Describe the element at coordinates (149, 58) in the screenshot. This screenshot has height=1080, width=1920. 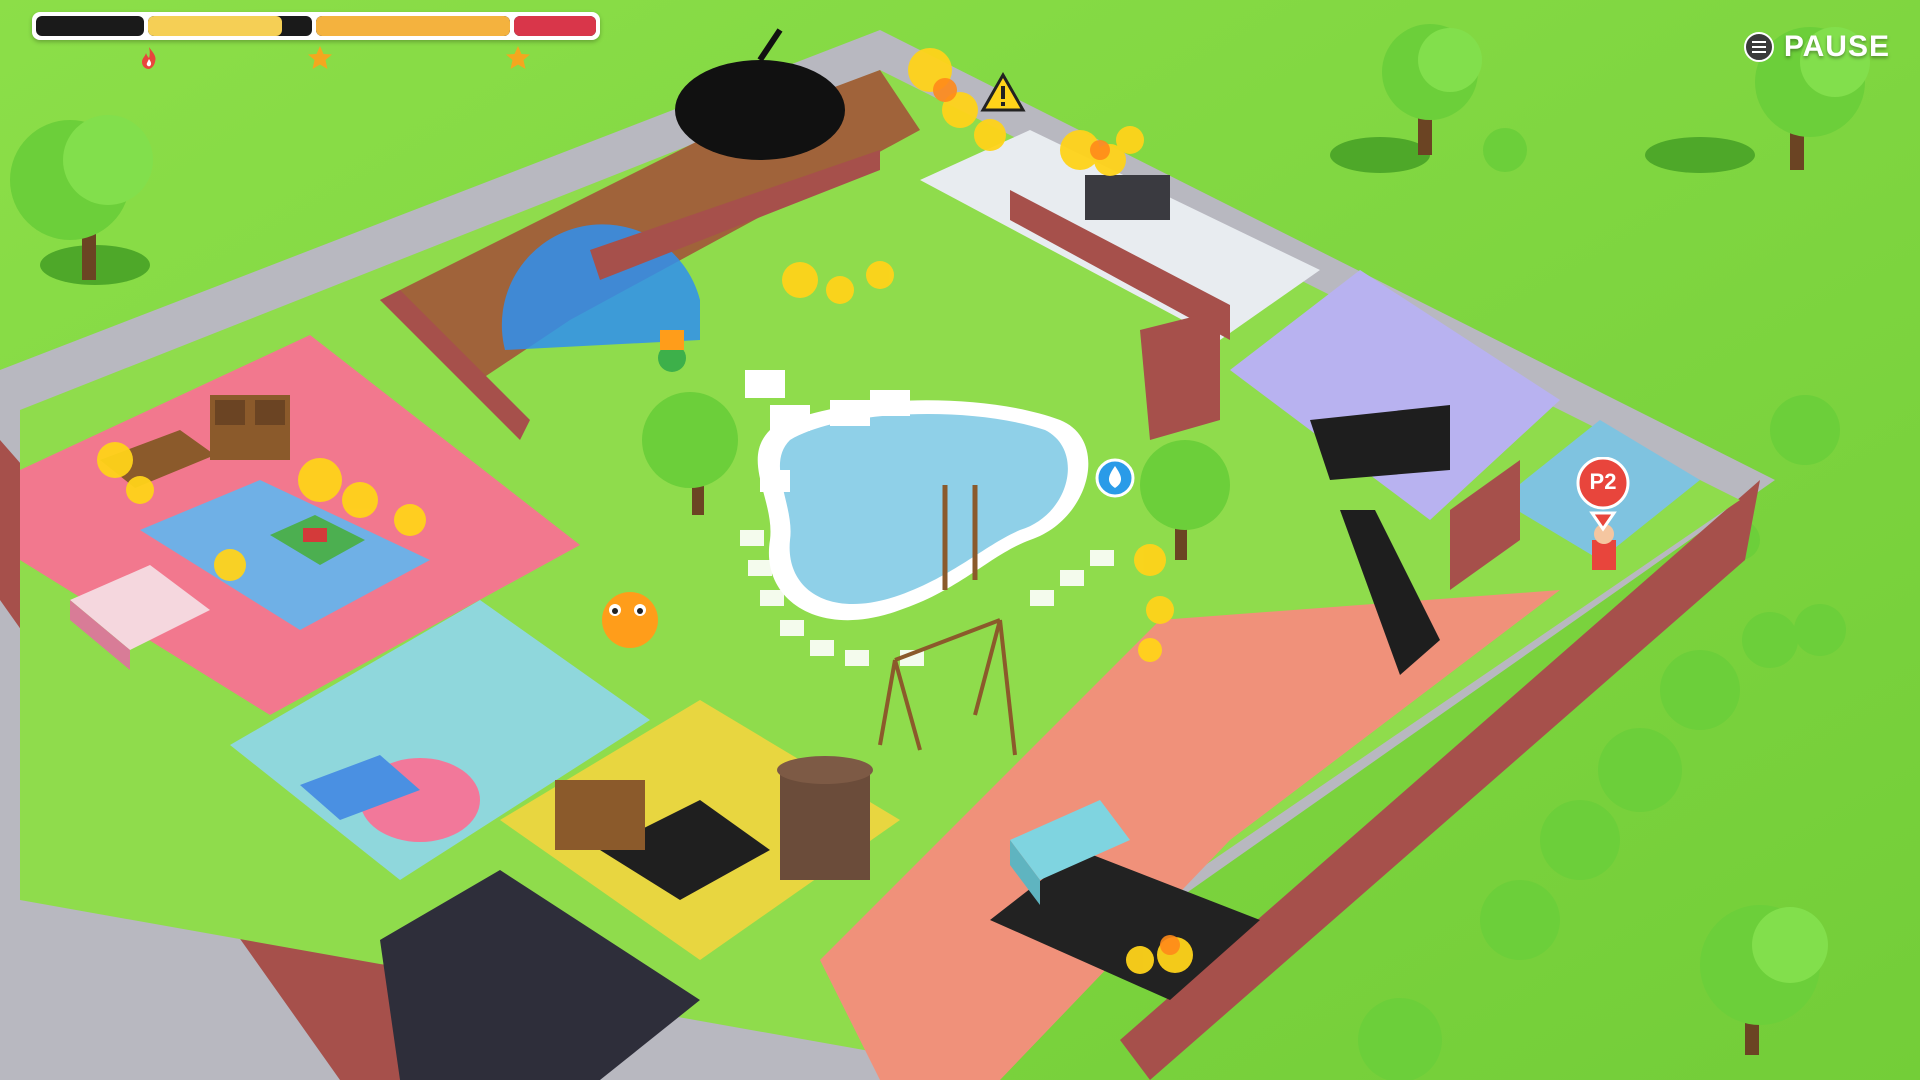
I see `fire-icon` at that location.